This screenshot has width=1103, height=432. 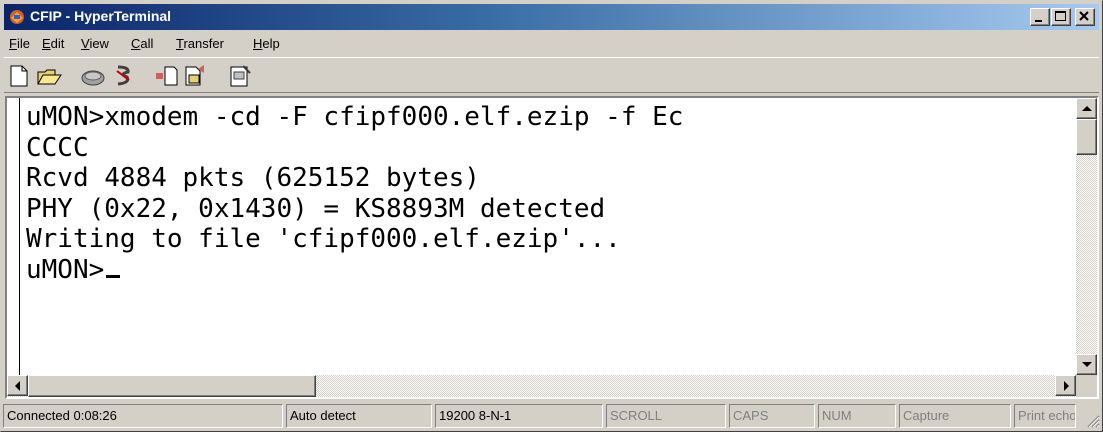 I want to click on status-num: NUM, so click(x=857, y=416).